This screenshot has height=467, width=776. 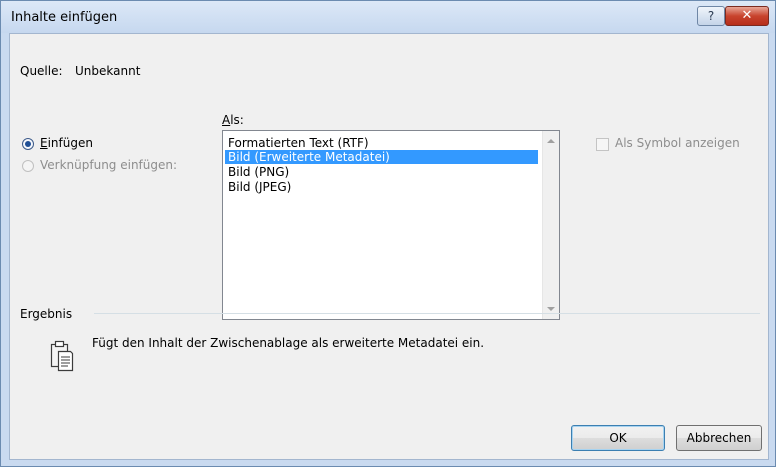 What do you see at coordinates (66, 143) in the screenshot?
I see `paste-radio-label: Einfügen` at bounding box center [66, 143].